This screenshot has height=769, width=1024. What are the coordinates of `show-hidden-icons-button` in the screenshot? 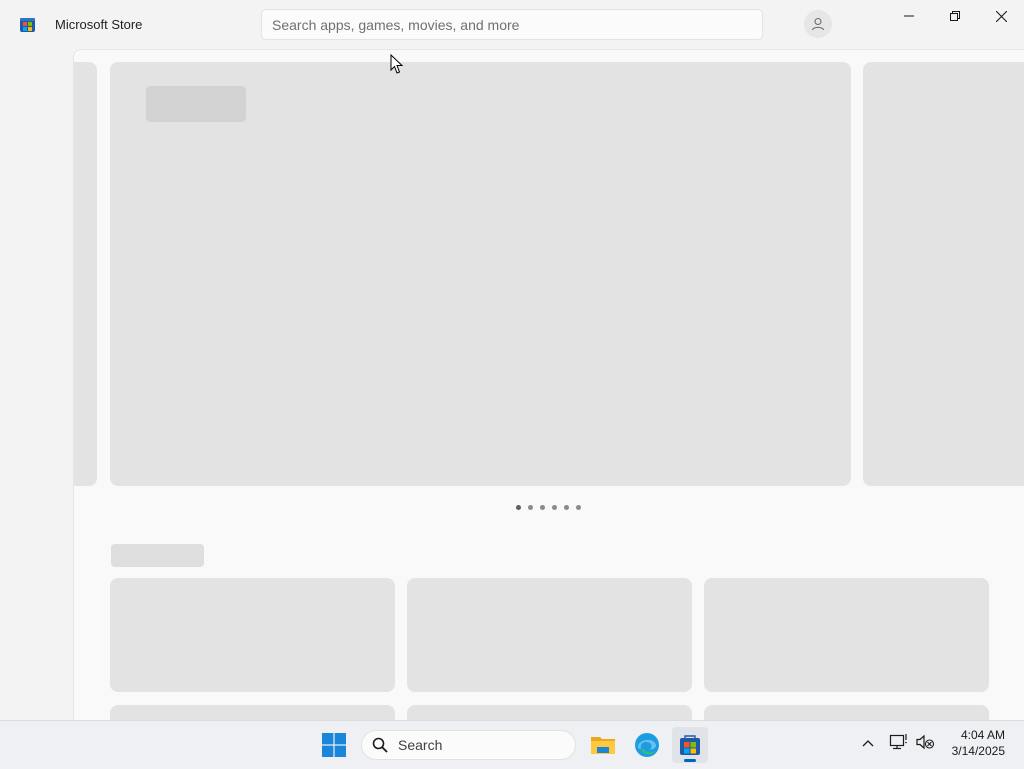 It's located at (868, 743).